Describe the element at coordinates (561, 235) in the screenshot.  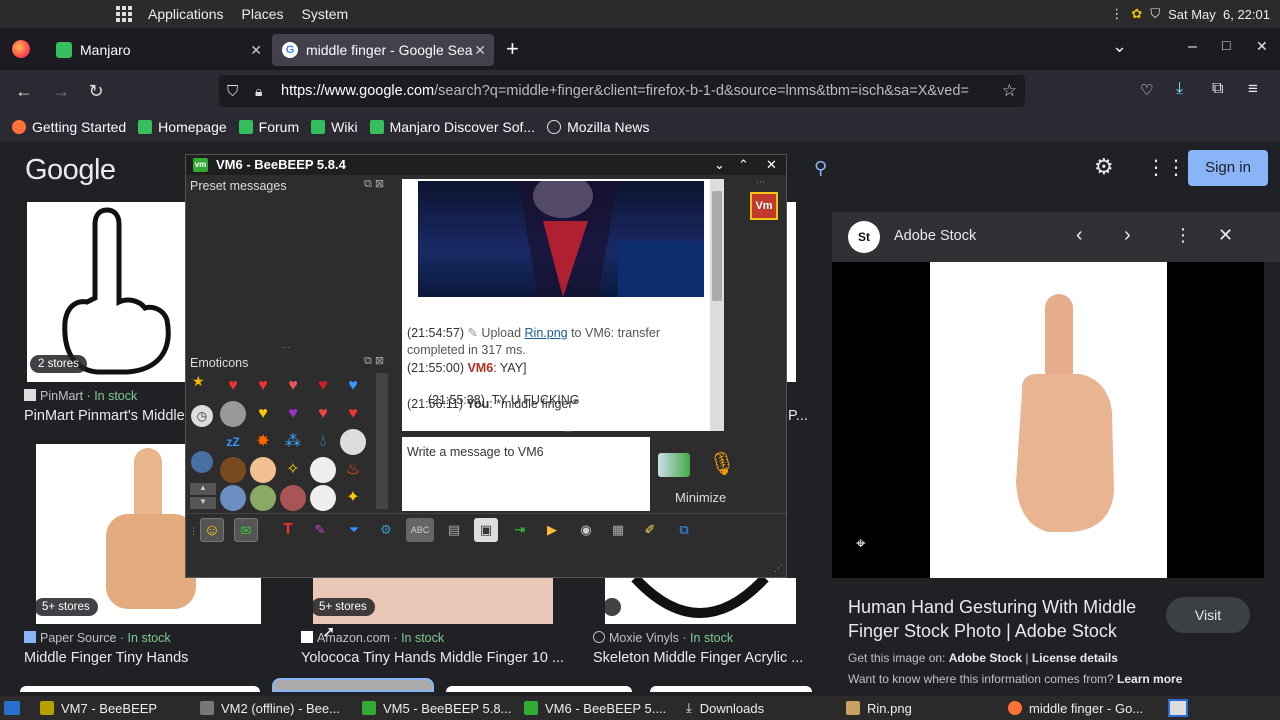
I see `shared-image-preview` at that location.